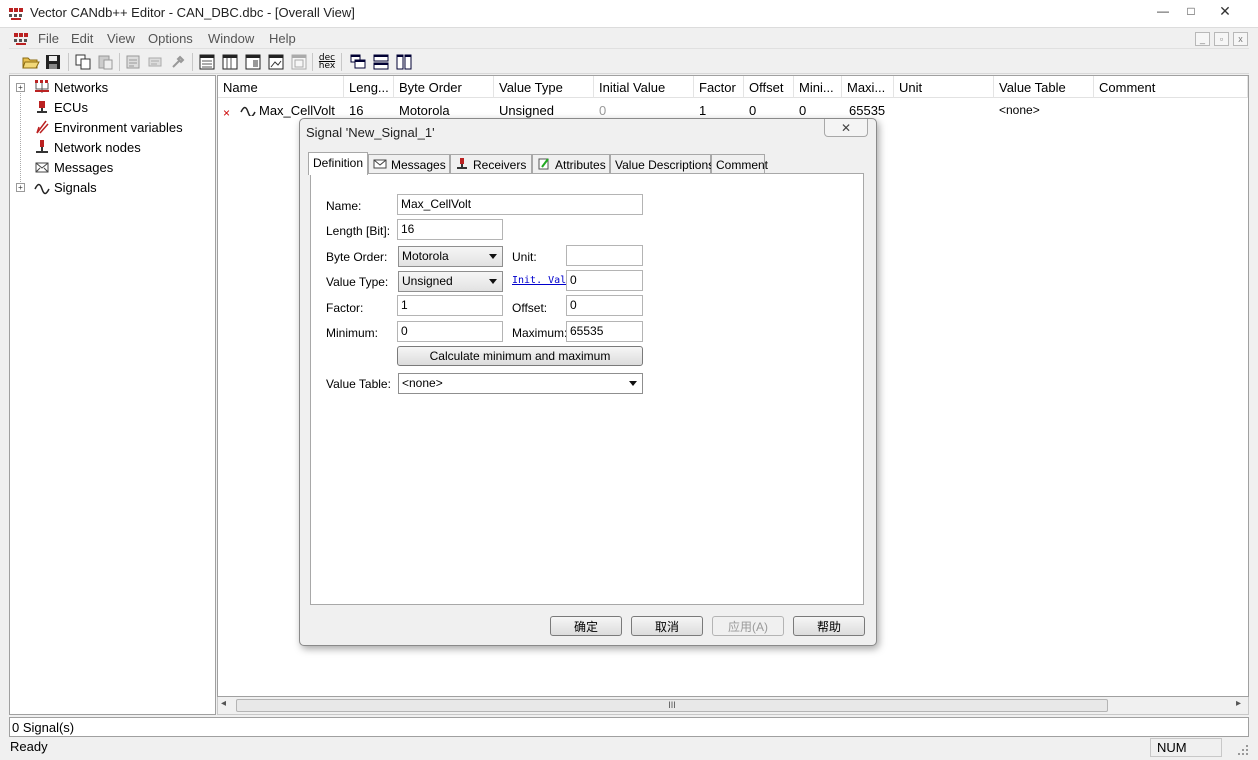 The image size is (1258, 760). Describe the element at coordinates (253, 62) in the screenshot. I see `view-columns-icon` at that location.